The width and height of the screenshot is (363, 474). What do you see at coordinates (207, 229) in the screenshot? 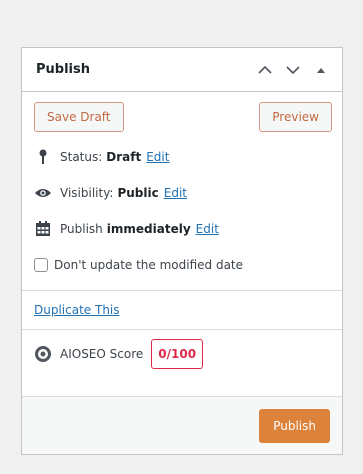
I see `edit-schedule-link: Edit` at bounding box center [207, 229].